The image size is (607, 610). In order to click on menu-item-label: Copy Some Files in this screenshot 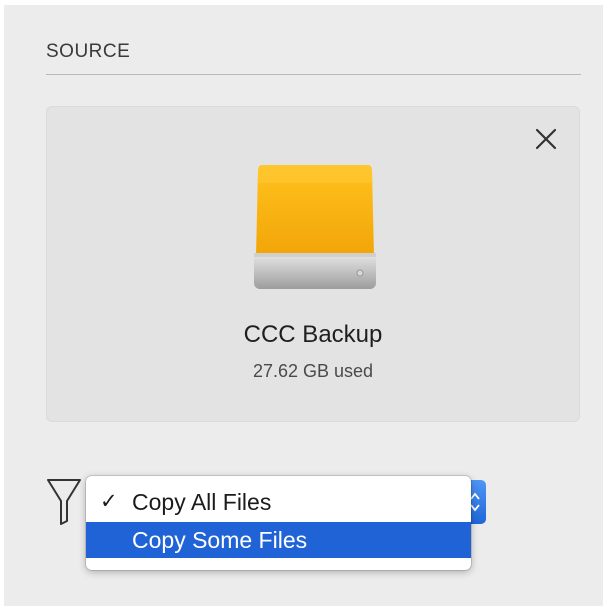, I will do `click(220, 540)`.